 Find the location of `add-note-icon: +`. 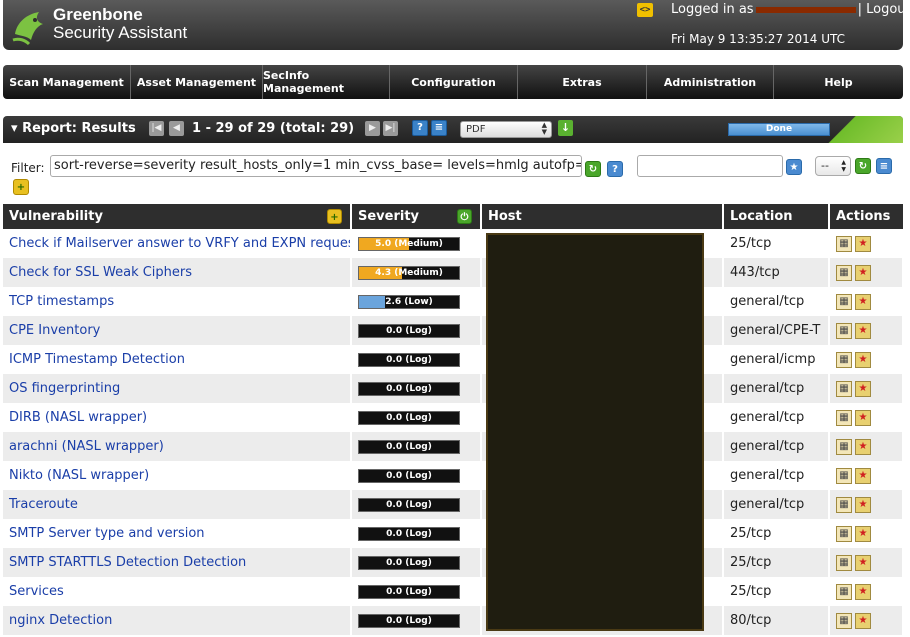

add-note-icon: + is located at coordinates (334, 216).